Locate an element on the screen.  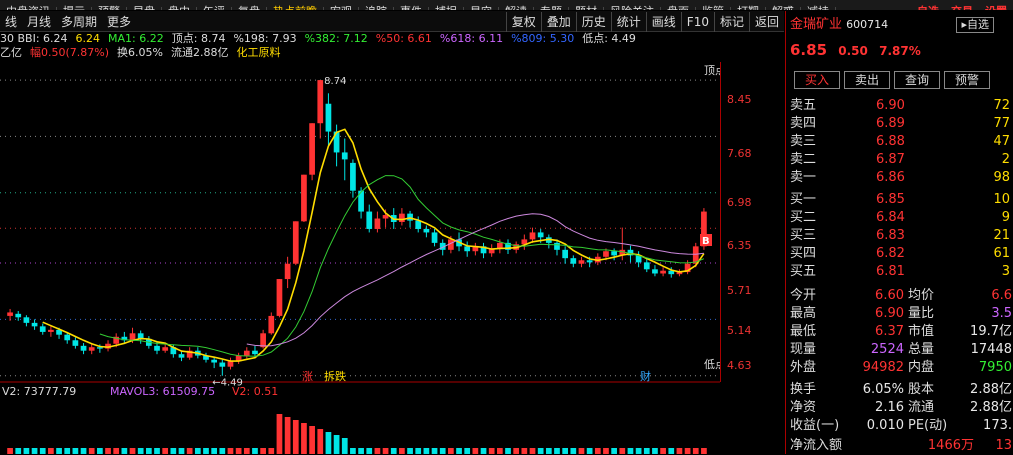
stat-label: 换手 is located at coordinates (803, 389).